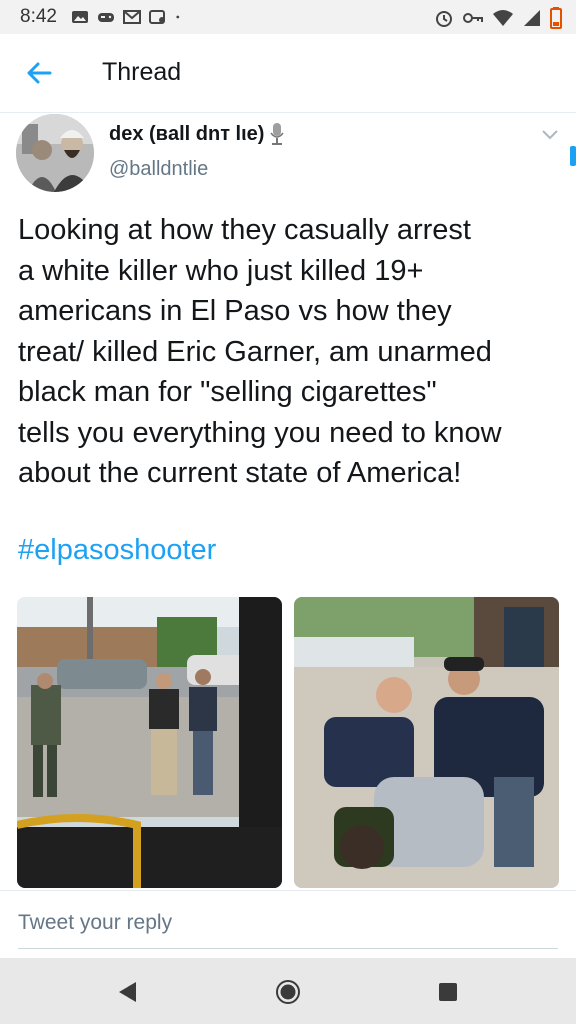 The height and width of the screenshot is (1024, 576). I want to click on battery-low-icon, so click(556, 18).